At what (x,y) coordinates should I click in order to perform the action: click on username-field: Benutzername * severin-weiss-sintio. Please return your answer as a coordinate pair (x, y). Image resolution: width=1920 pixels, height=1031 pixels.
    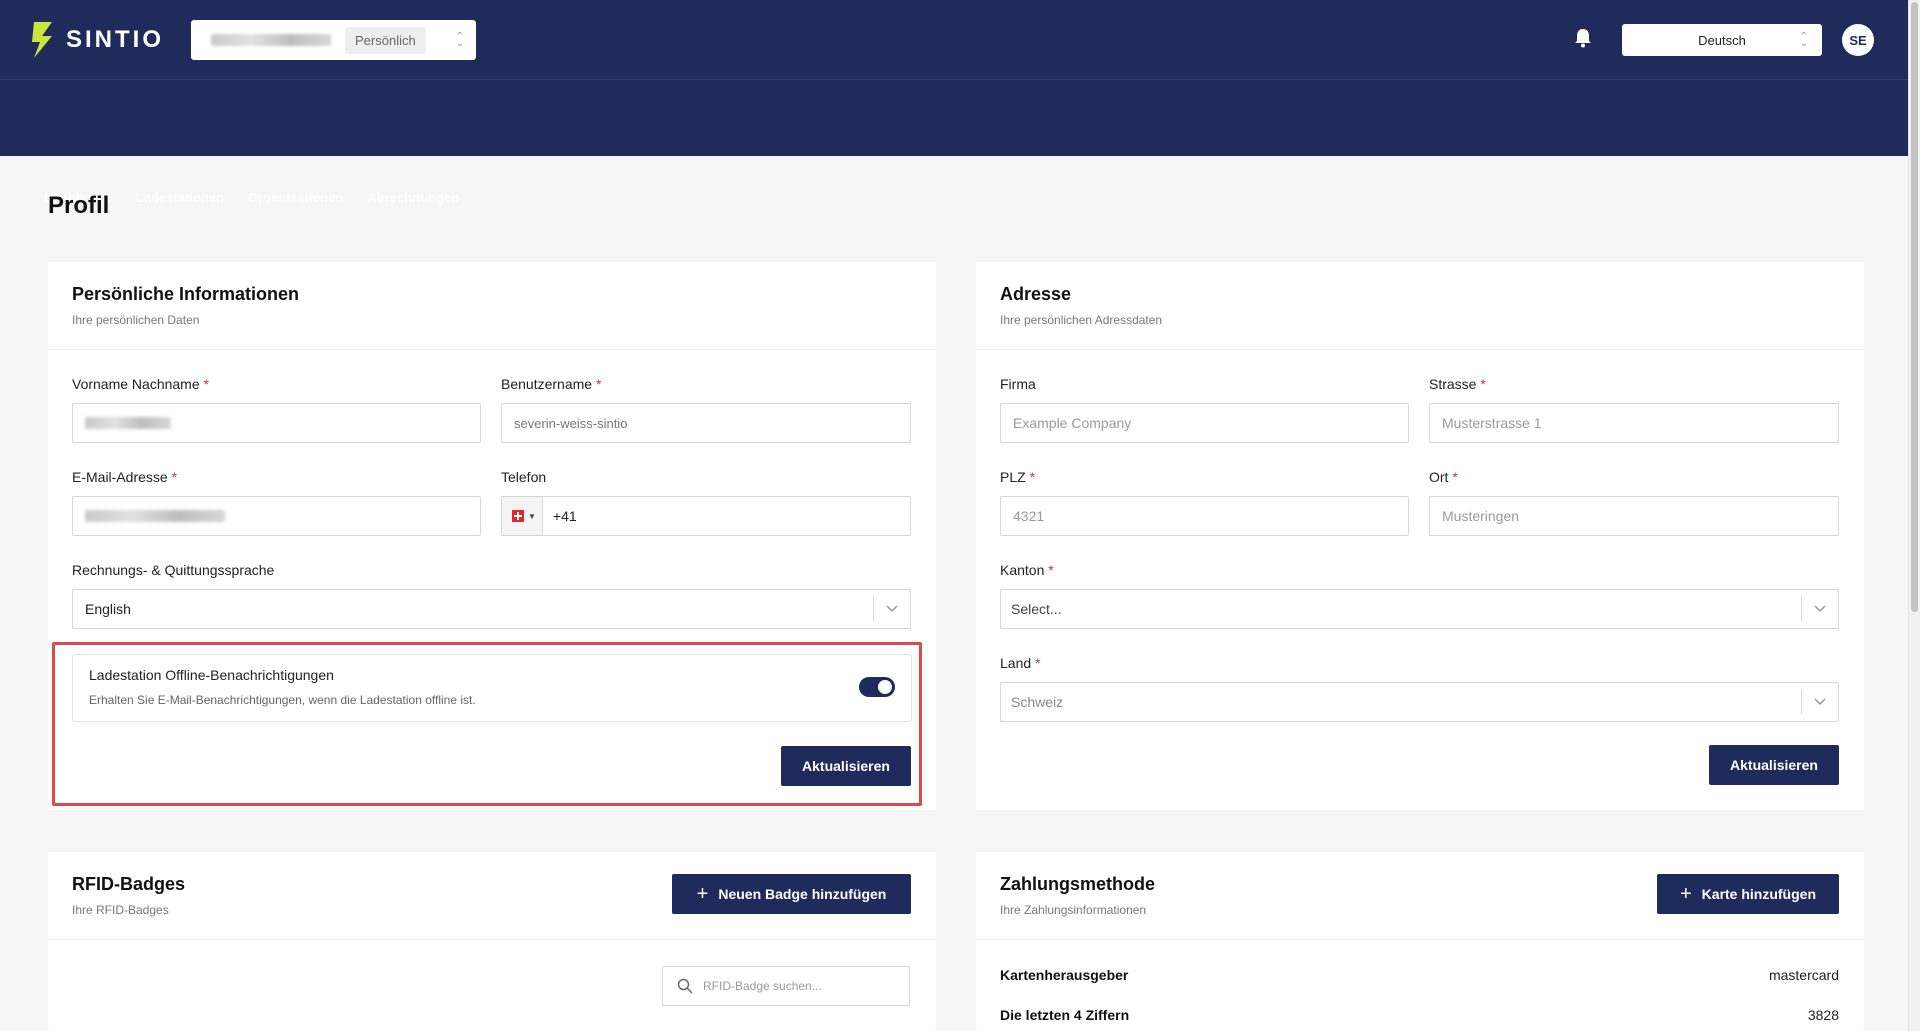
    Looking at the image, I should click on (706, 409).